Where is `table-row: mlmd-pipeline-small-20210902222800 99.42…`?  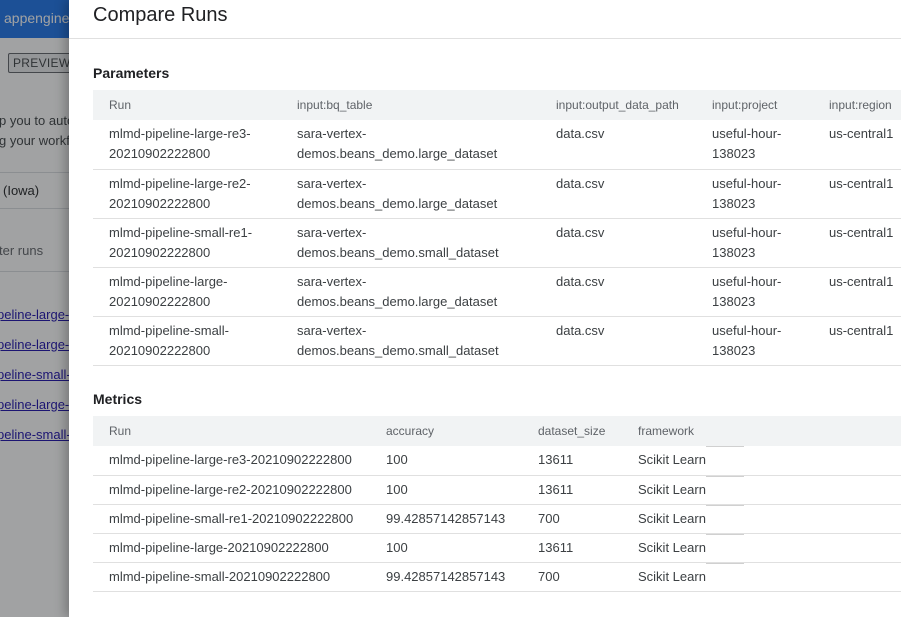 table-row: mlmd-pipeline-small-20210902222800 99.42… is located at coordinates (497, 577).